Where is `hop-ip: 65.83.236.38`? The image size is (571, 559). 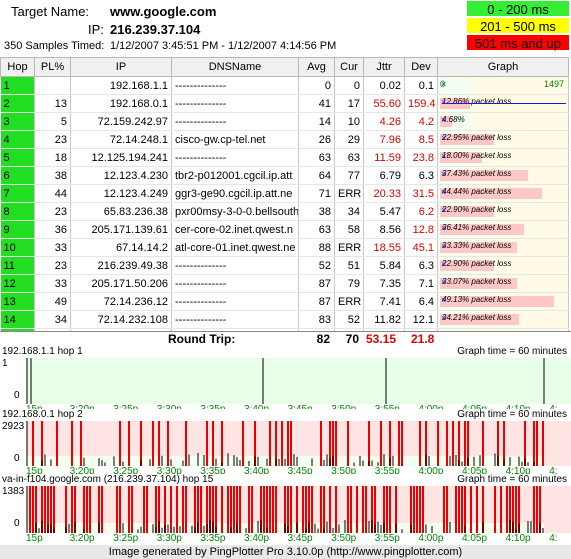 hop-ip: 65.83.236.38 is located at coordinates (121, 211).